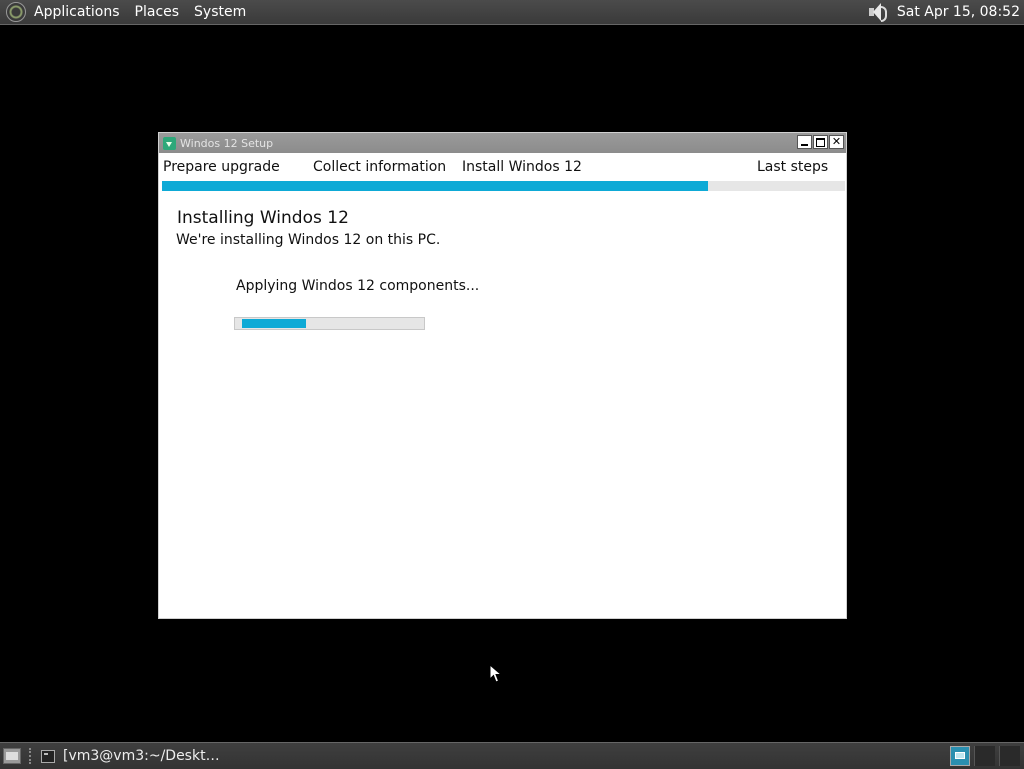  What do you see at coordinates (958, 12) in the screenshot?
I see `clock: Sat Apr 15, 08:52` at bounding box center [958, 12].